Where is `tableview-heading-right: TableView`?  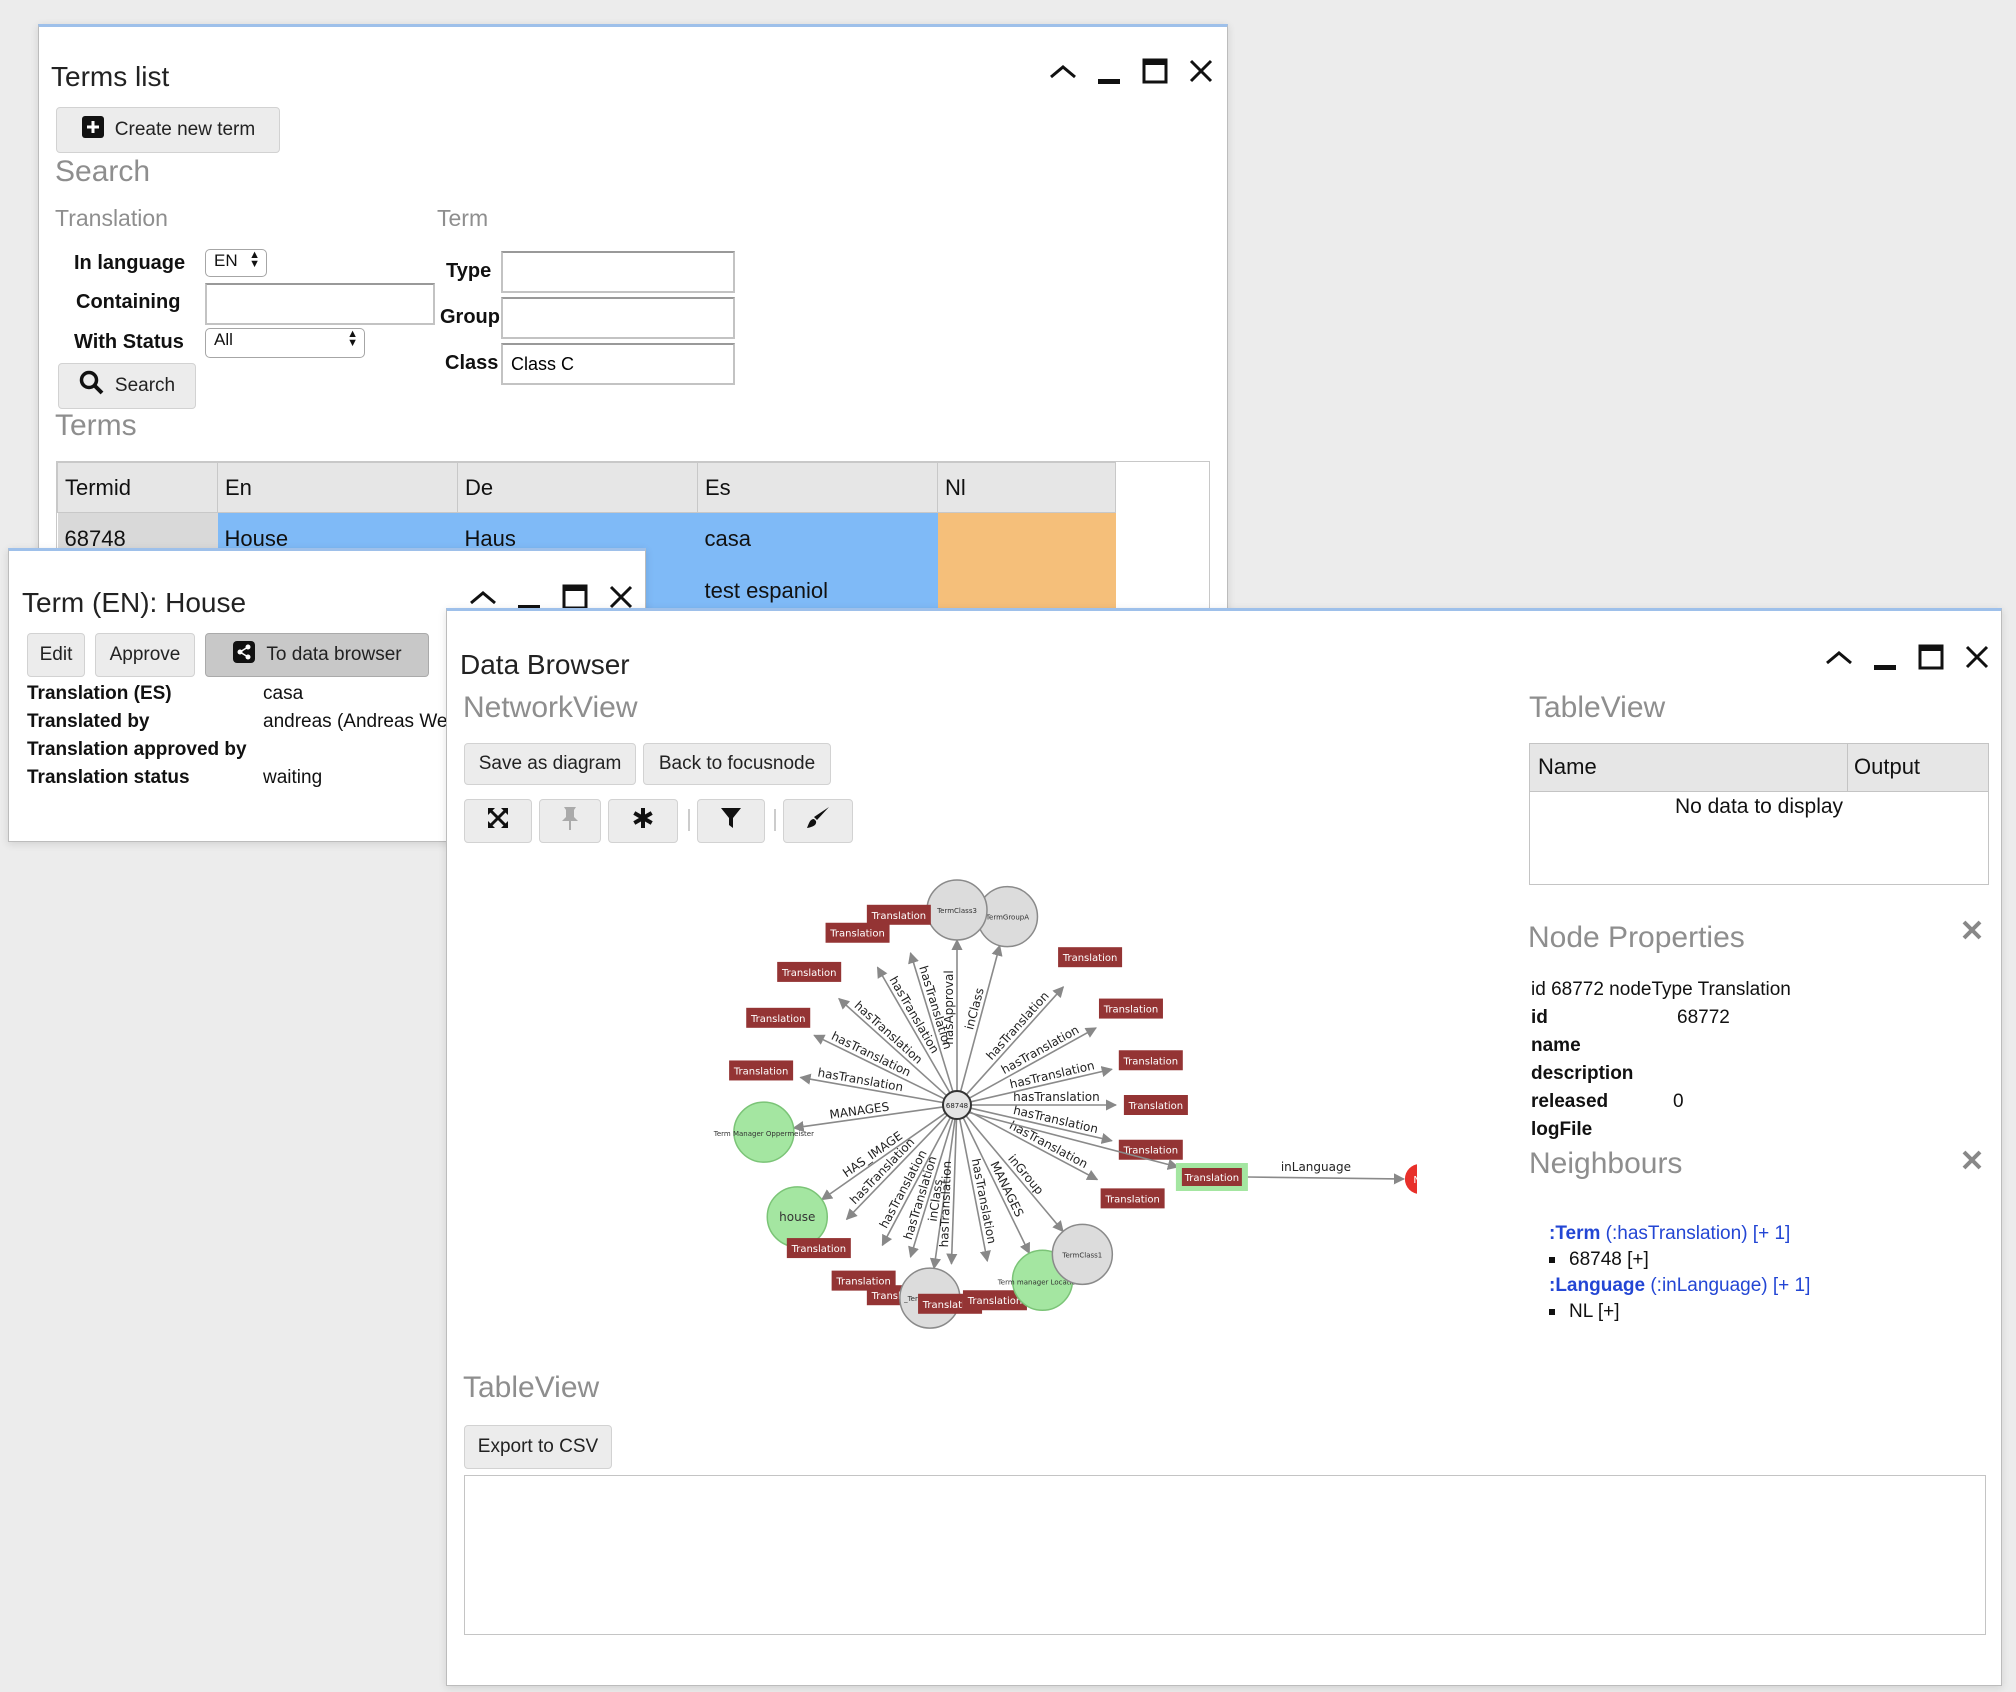
tableview-heading-right: TableView is located at coordinates (1597, 707).